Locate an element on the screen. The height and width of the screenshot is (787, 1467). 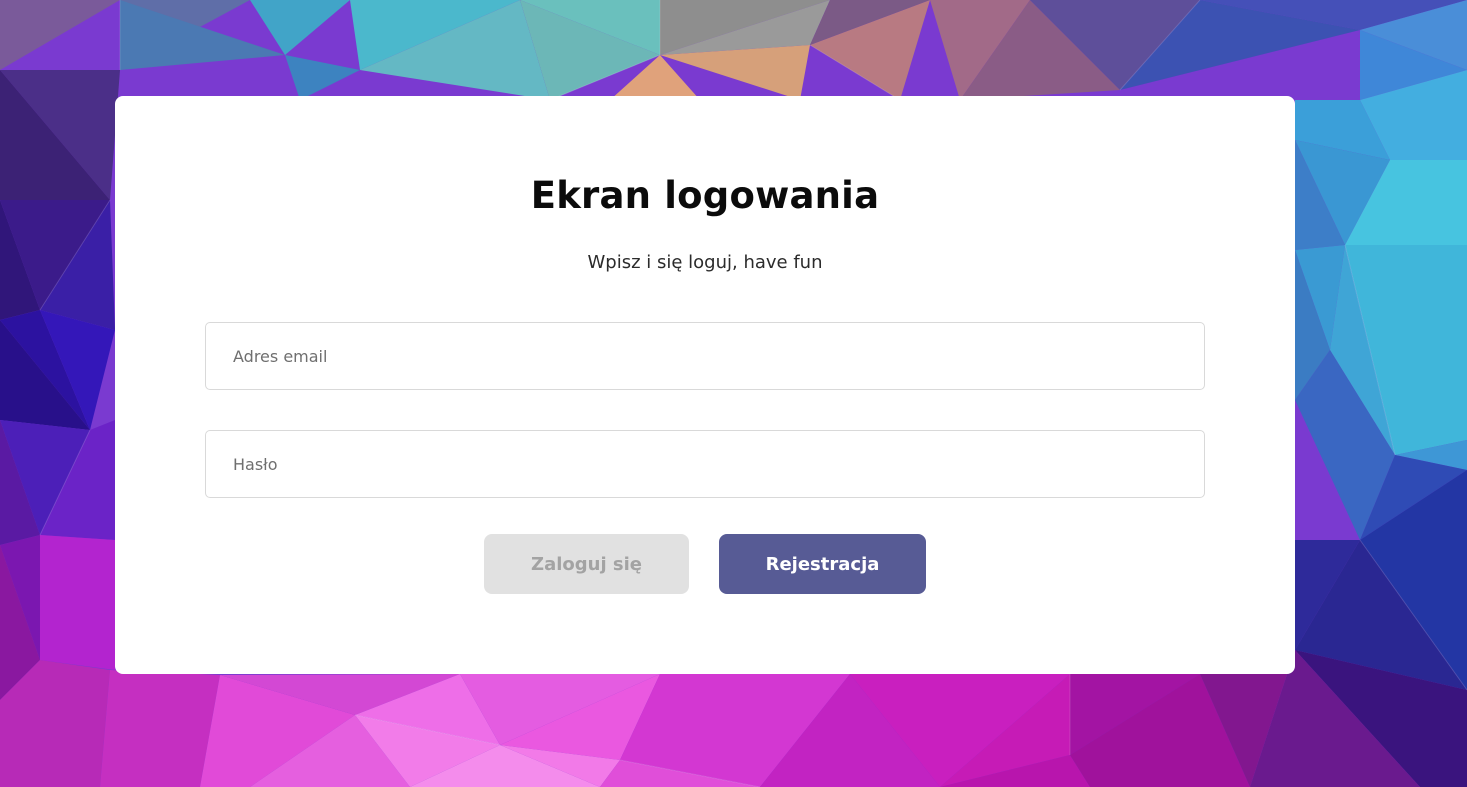
page-title: Ekran logowania is located at coordinates (705, 195).